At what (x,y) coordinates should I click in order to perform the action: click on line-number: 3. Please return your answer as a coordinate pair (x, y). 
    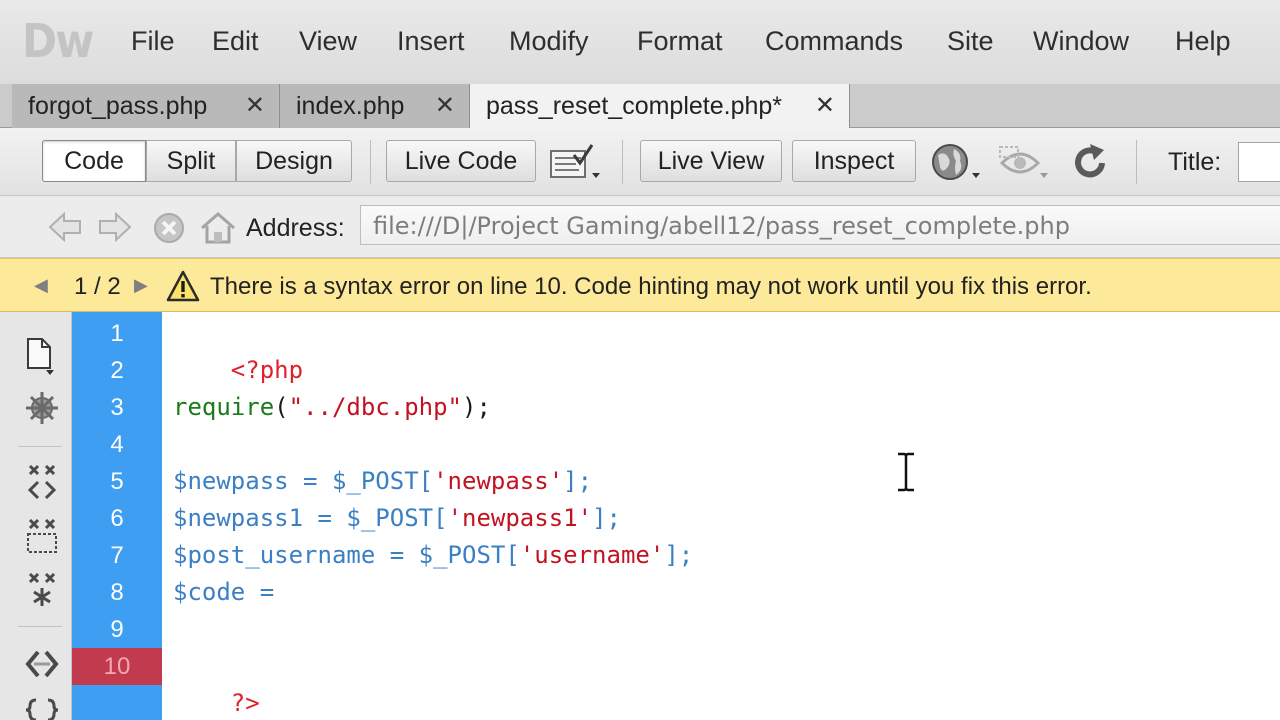
    Looking at the image, I should click on (117, 407).